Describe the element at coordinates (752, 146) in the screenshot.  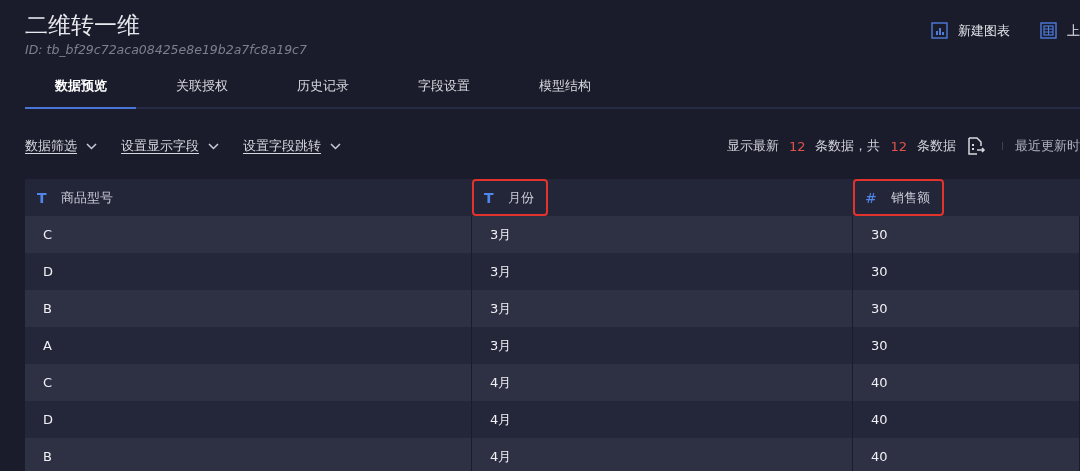
I see `summary-text: 显示最新` at that location.